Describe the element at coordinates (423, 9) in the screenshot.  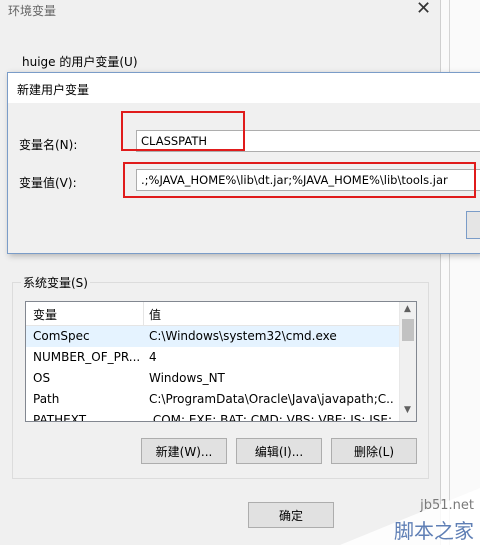
I see `close-icon: ✕` at that location.